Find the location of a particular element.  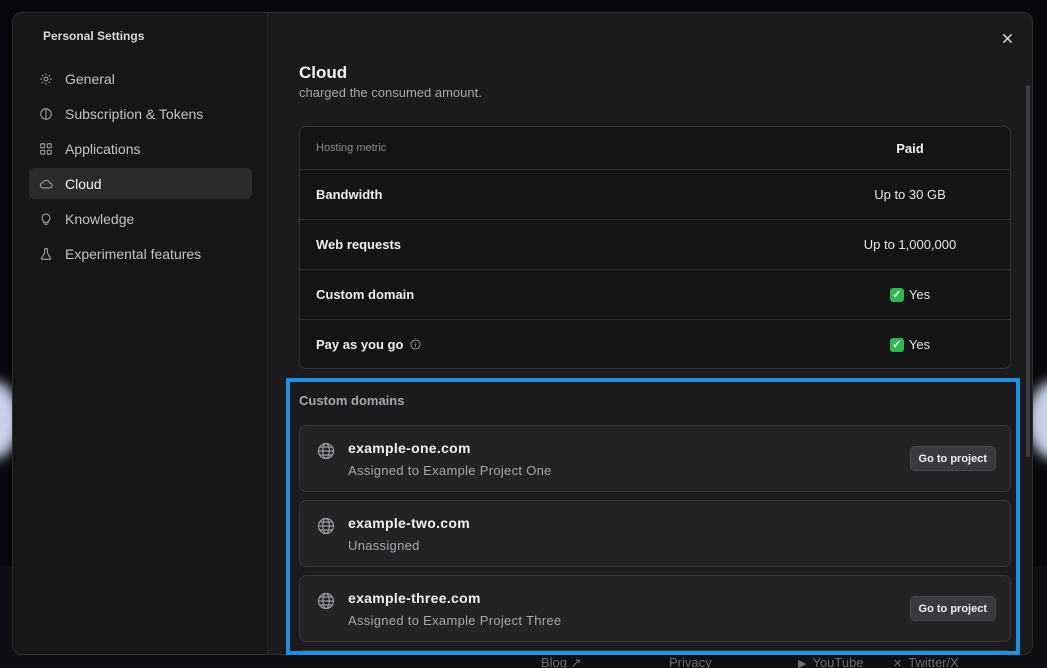

domain-status: Unassigned is located at coordinates (384, 545).